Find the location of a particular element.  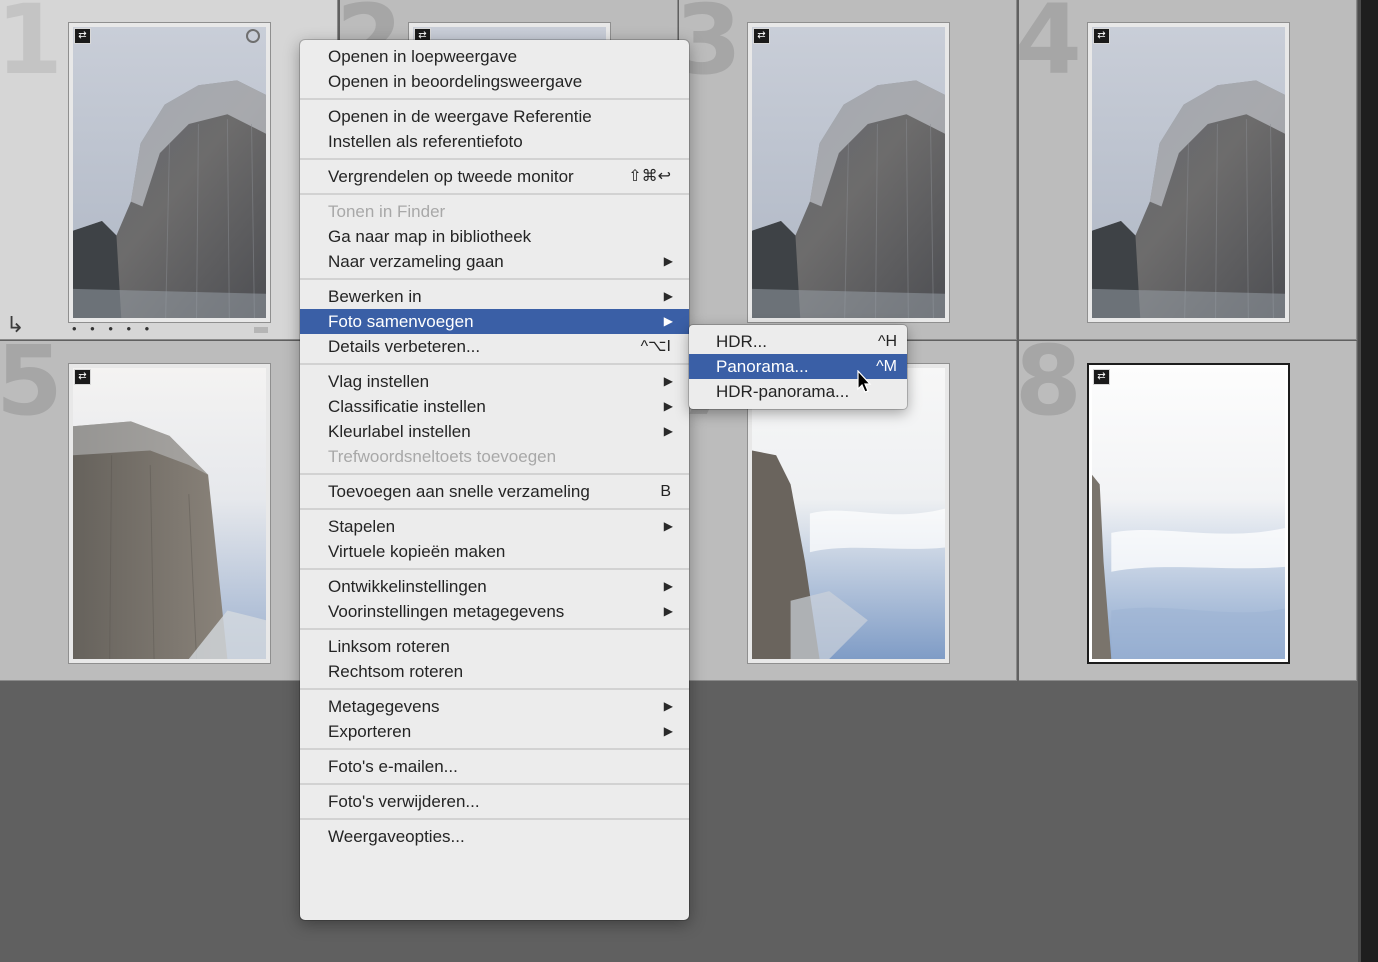

menu-group: Stapelen ▶ Virtuele kopieën maken is located at coordinates (494, 540).